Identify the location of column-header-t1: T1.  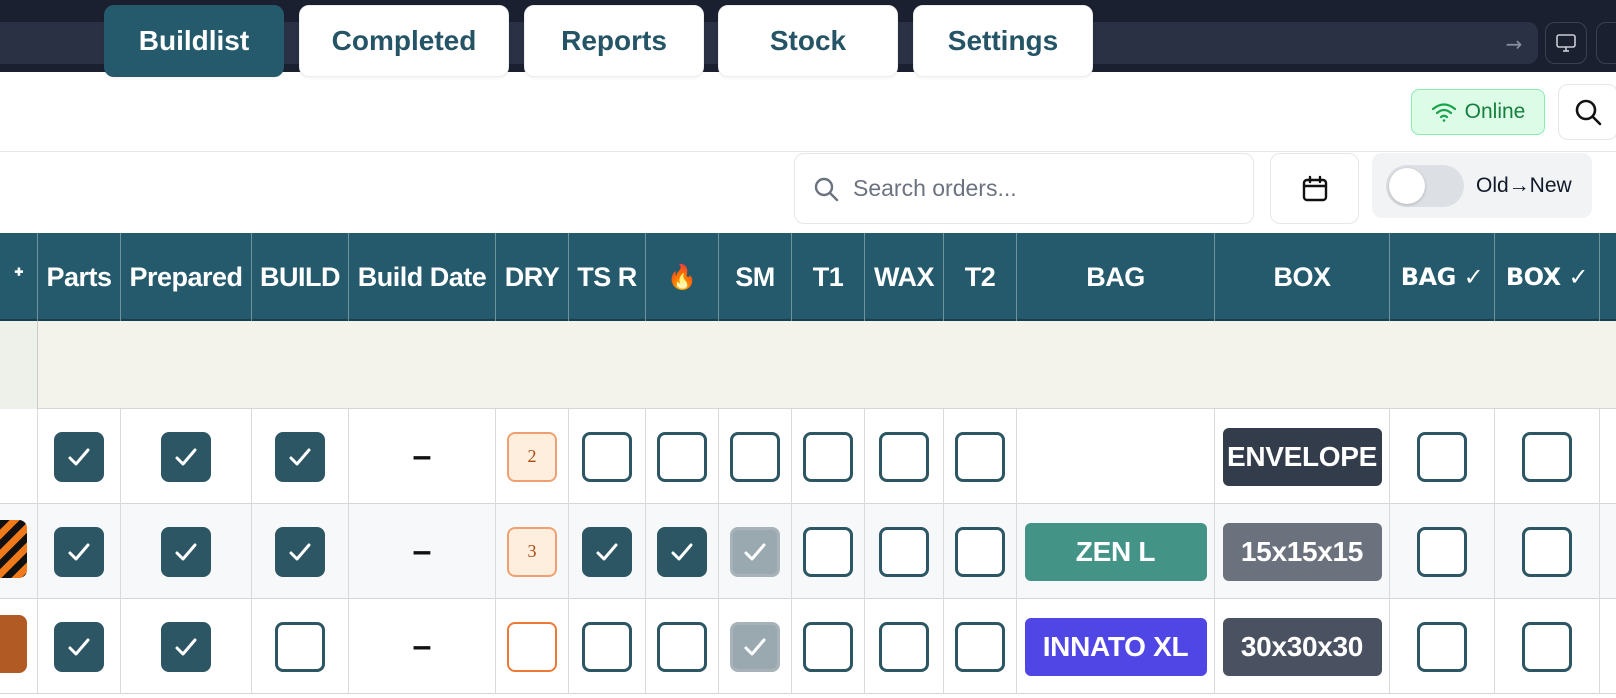
(828, 277).